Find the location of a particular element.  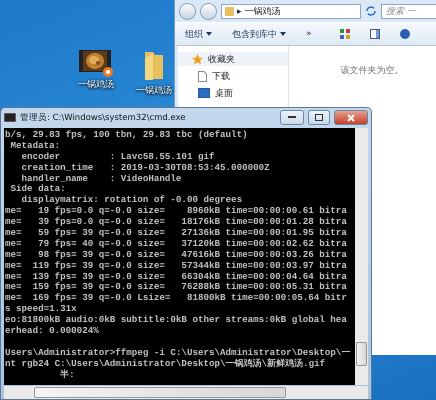

console-line: Metadata: is located at coordinates (36, 146).